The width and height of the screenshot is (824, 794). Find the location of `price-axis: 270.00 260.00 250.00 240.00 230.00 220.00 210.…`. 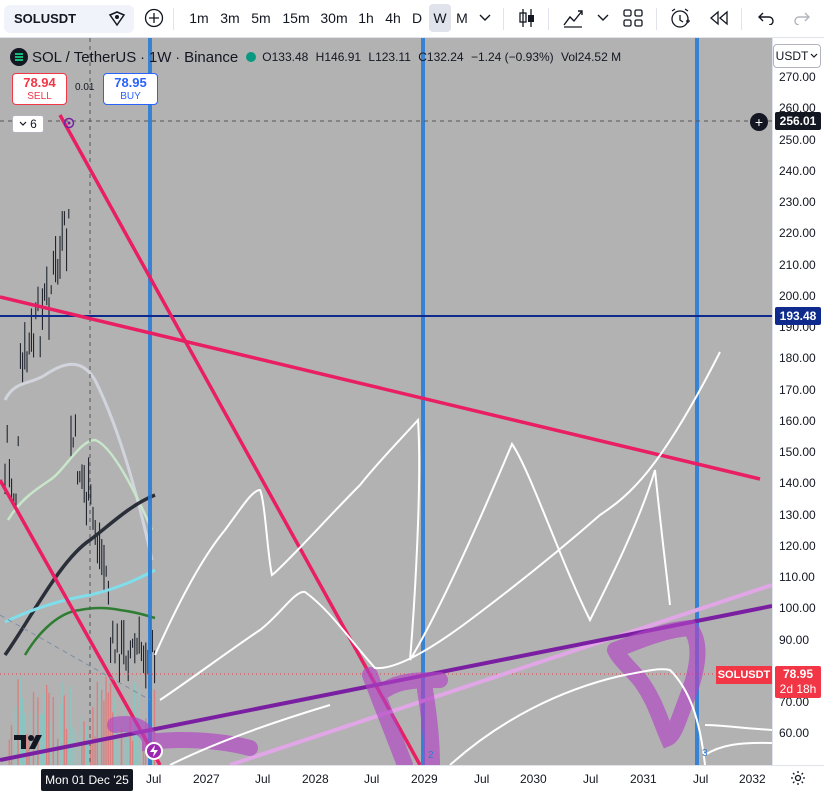

price-axis: 270.00 260.00 250.00 240.00 230.00 220.00 210.… is located at coordinates (798, 401).